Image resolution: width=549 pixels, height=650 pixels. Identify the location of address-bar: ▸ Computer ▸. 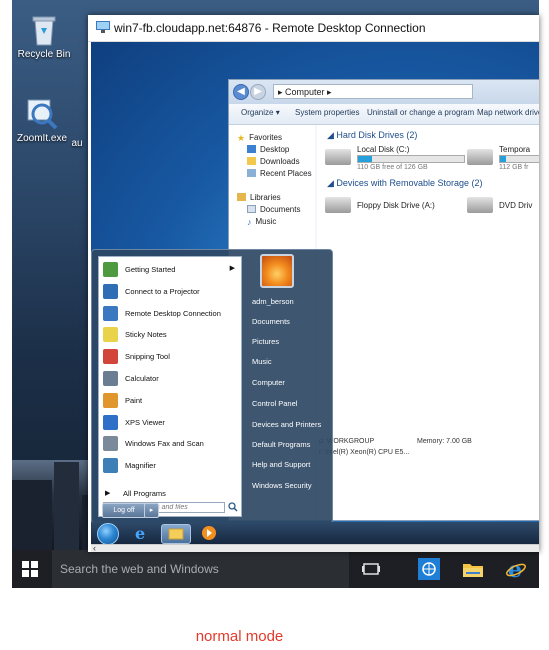
(373, 91).